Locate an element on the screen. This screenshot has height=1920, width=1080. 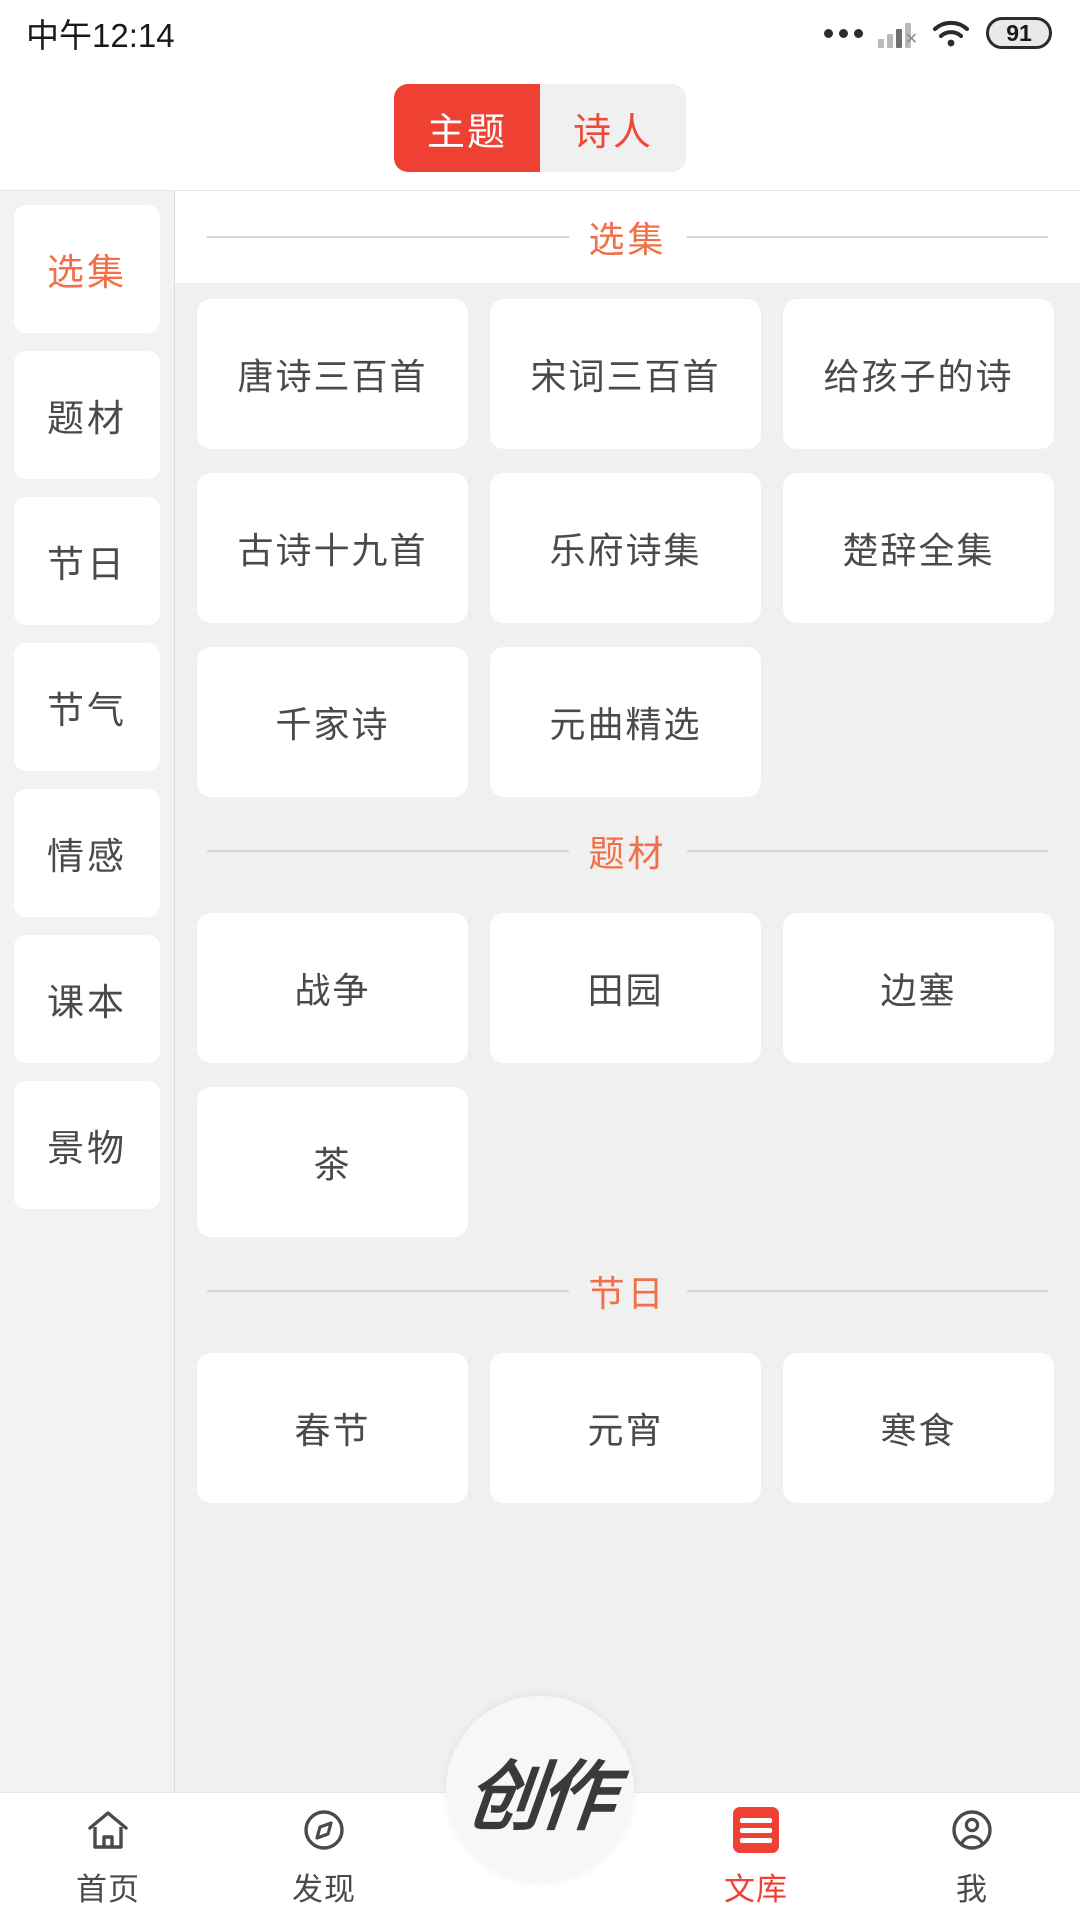
top-tab-bar: 主题 诗人 is located at coordinates (540, 128).